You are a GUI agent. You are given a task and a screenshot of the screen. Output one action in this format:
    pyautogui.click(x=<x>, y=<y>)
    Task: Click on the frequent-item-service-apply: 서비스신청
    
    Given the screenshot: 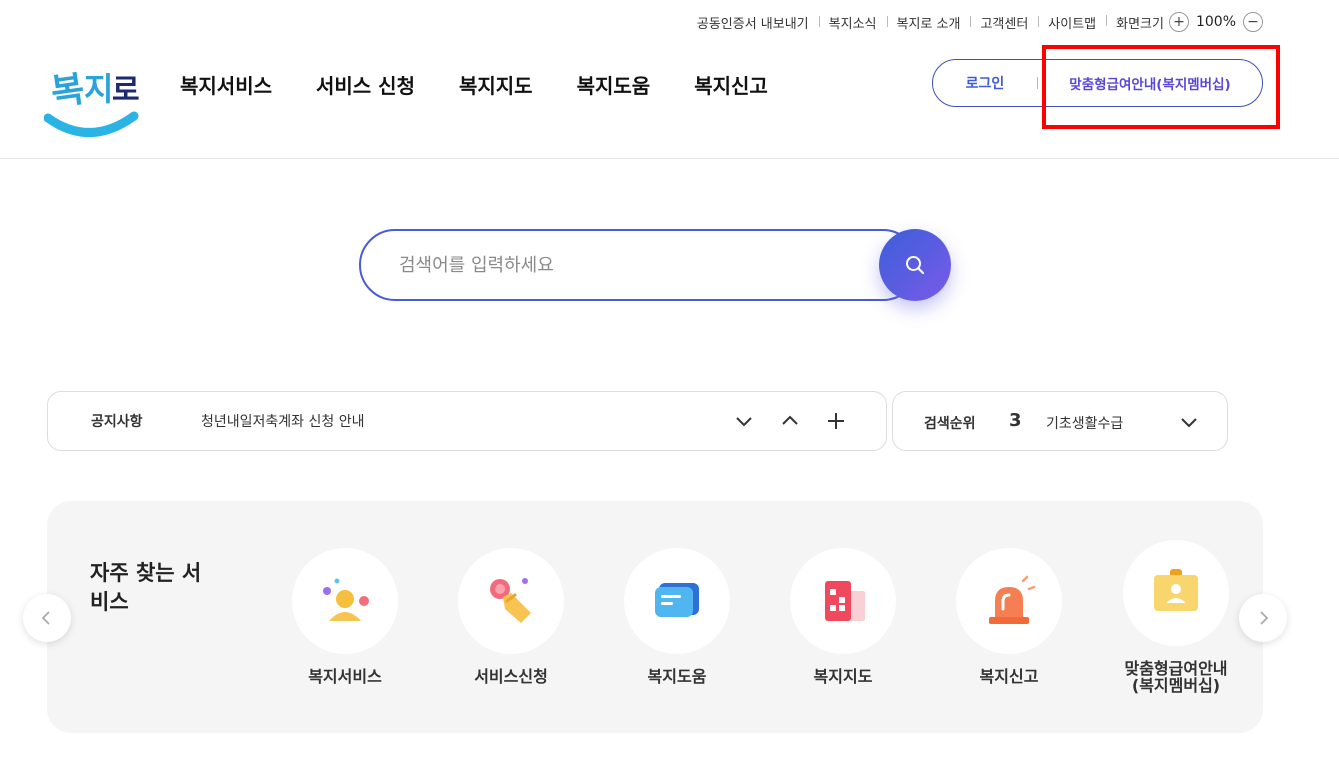 What is the action you would take?
    pyautogui.click(x=511, y=616)
    